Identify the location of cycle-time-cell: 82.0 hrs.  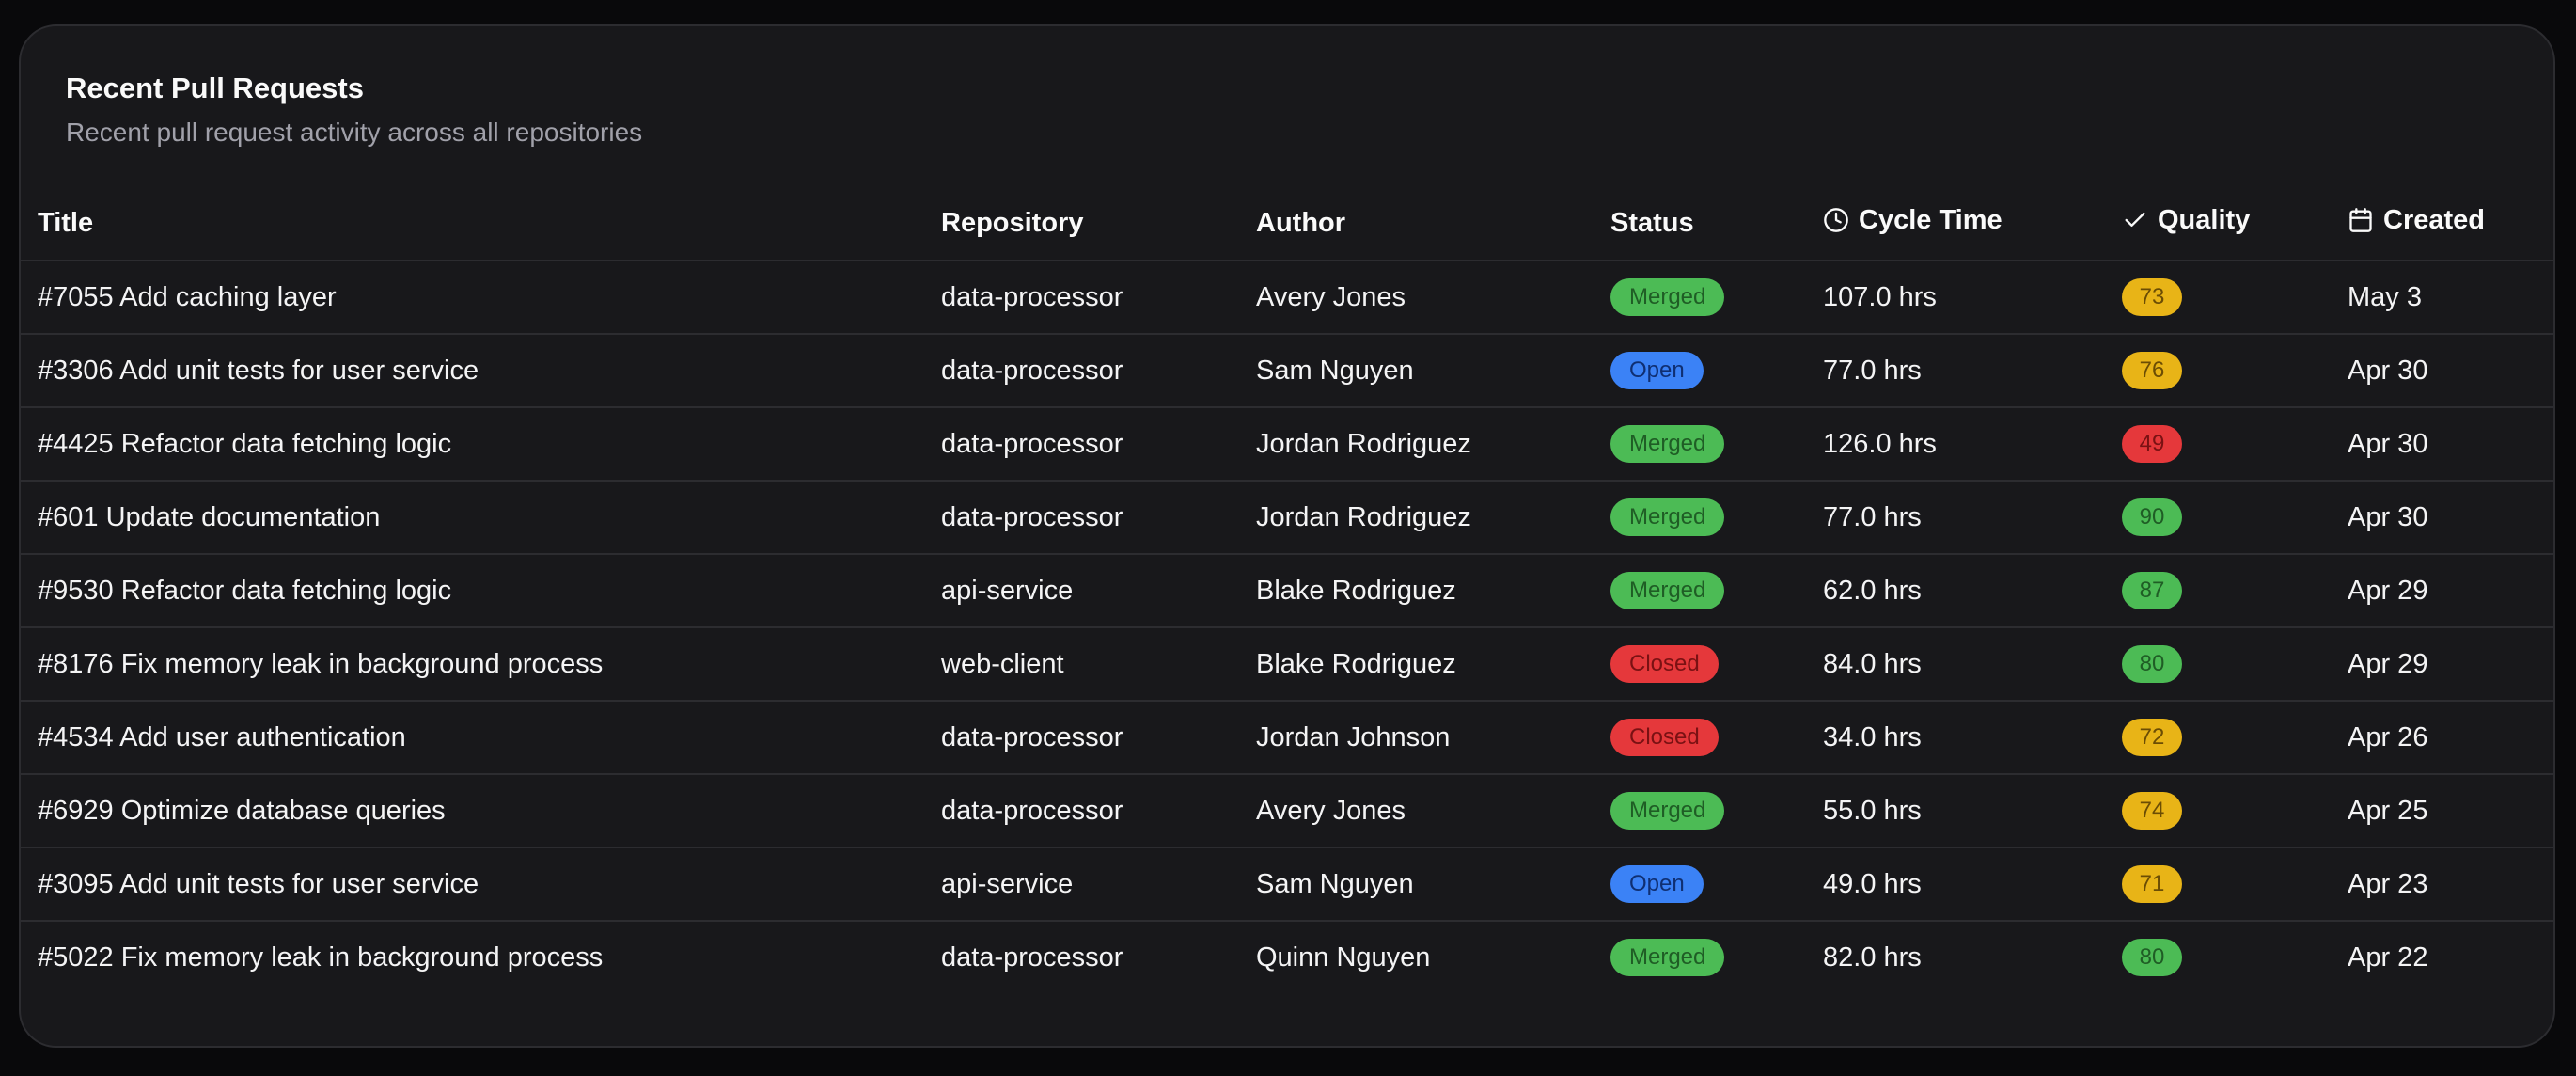
(1972, 957).